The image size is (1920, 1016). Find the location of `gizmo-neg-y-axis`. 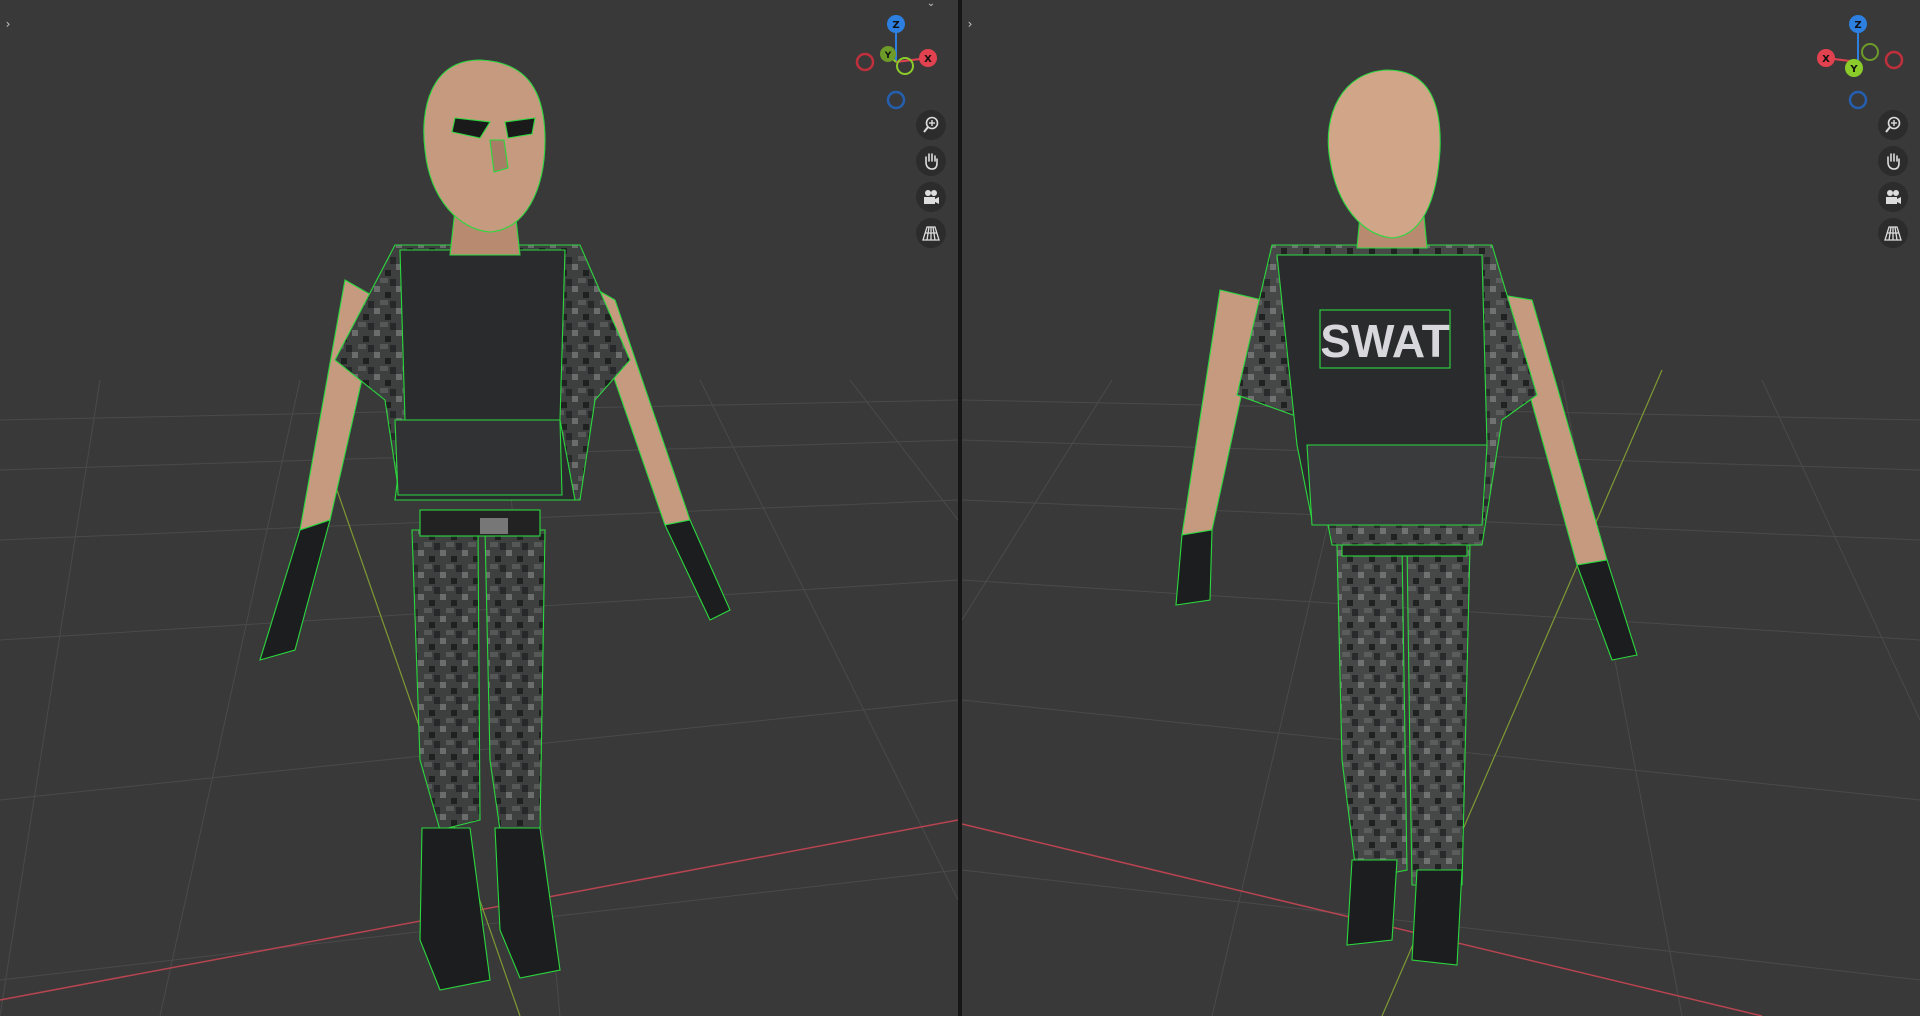

gizmo-neg-y-axis is located at coordinates (1870, 52).